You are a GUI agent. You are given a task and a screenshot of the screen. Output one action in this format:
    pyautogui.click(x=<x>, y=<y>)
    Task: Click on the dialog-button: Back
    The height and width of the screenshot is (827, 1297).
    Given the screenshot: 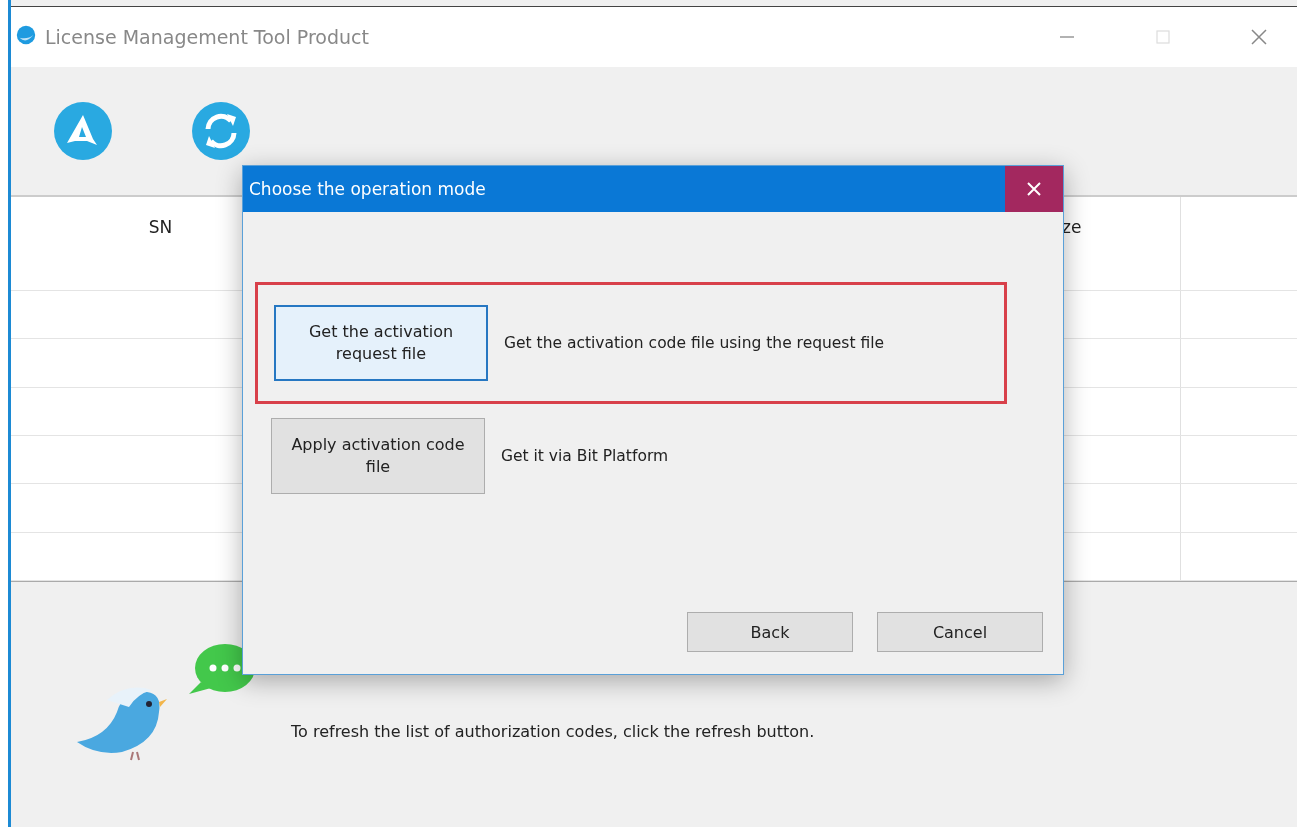 What is the action you would take?
    pyautogui.click(x=770, y=632)
    